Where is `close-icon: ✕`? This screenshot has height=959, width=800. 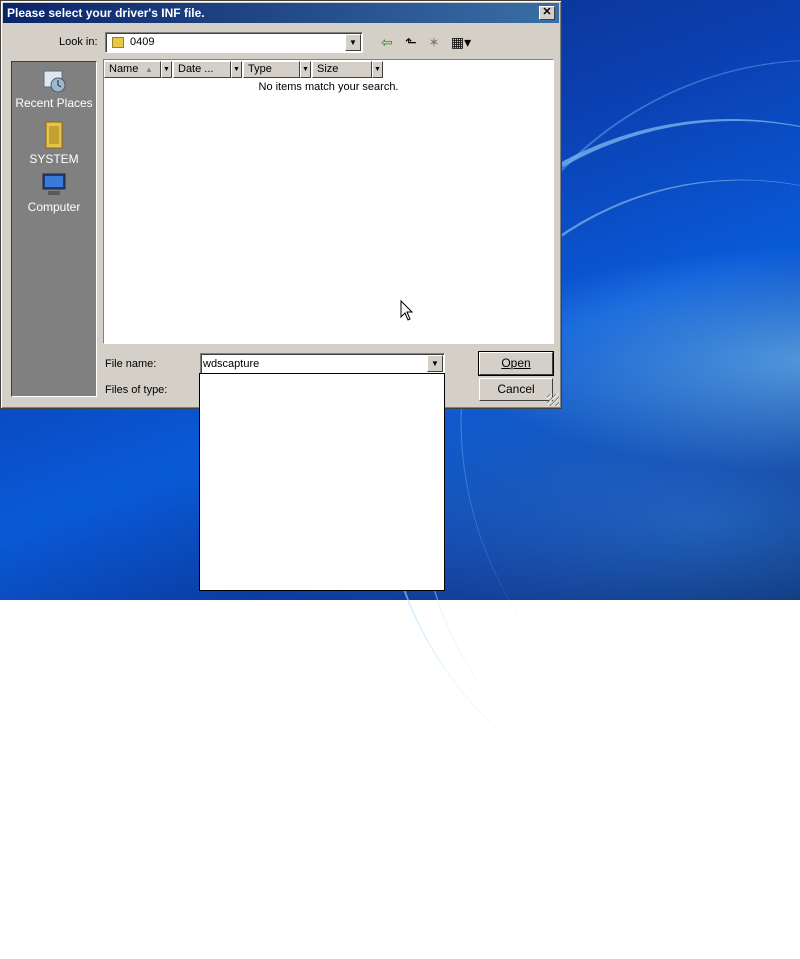 close-icon: ✕ is located at coordinates (547, 12).